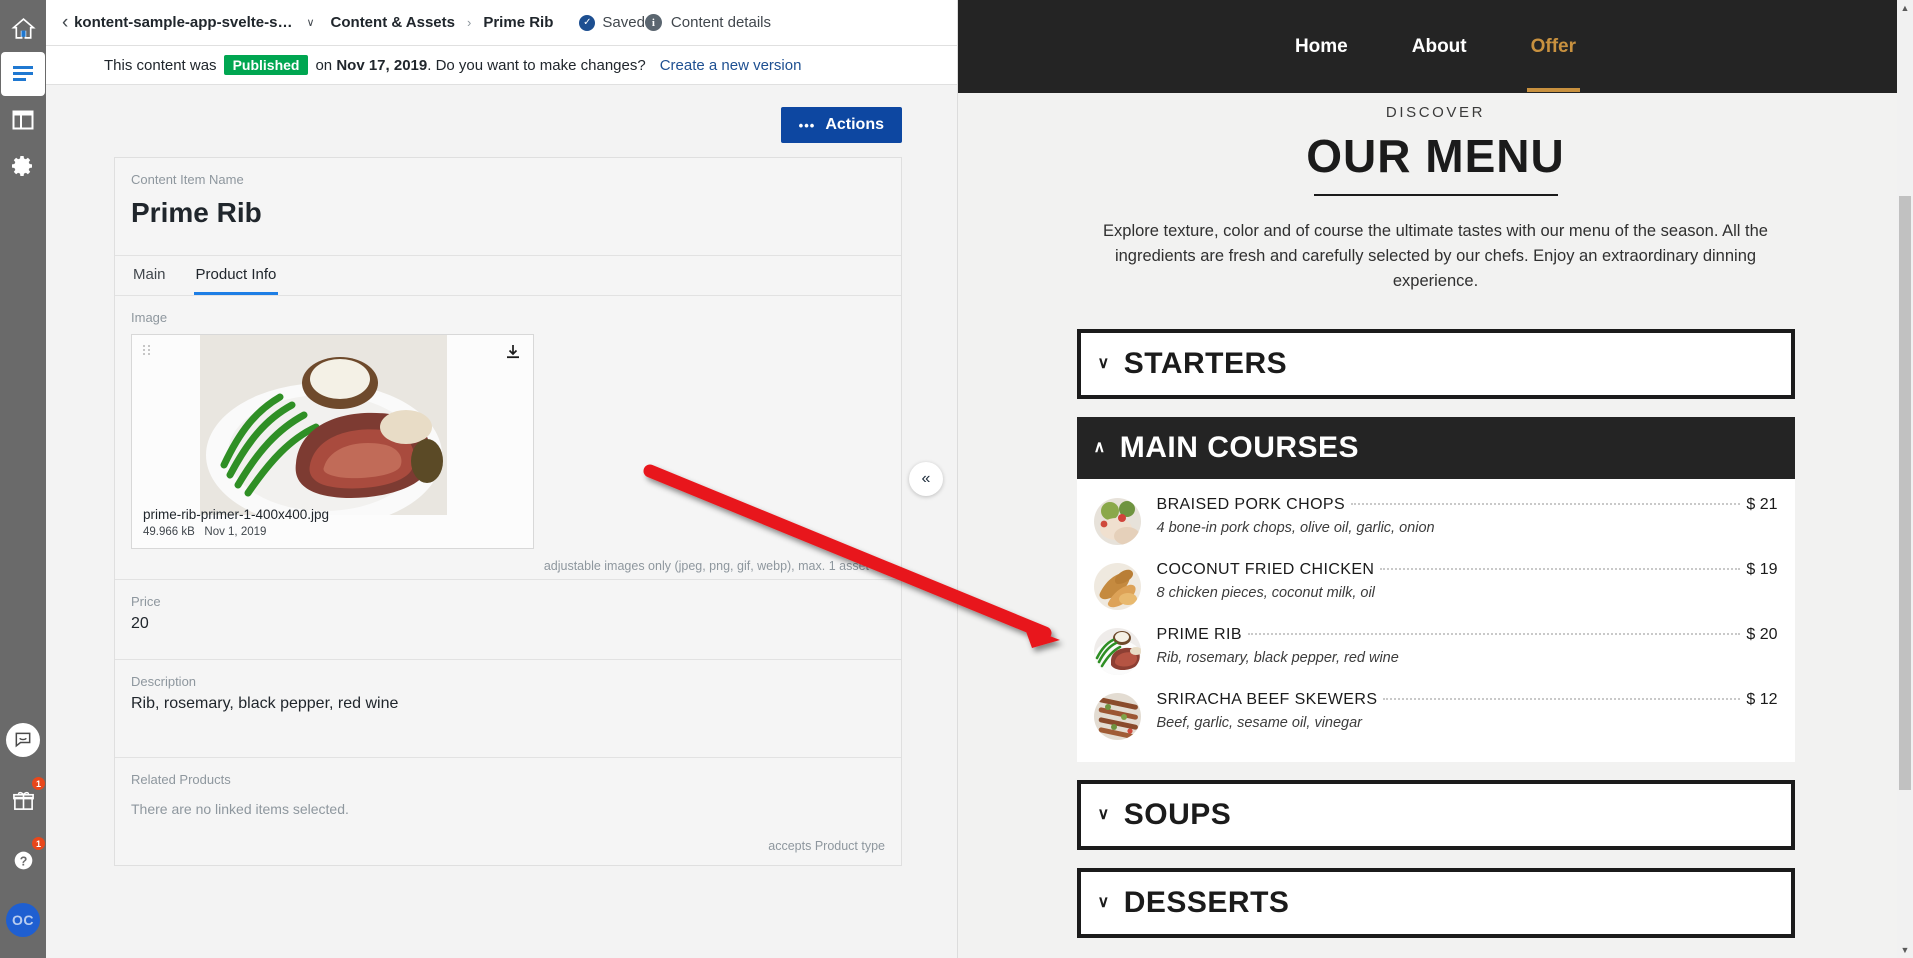  I want to click on section-title-starters: STARTERS, so click(1205, 364).